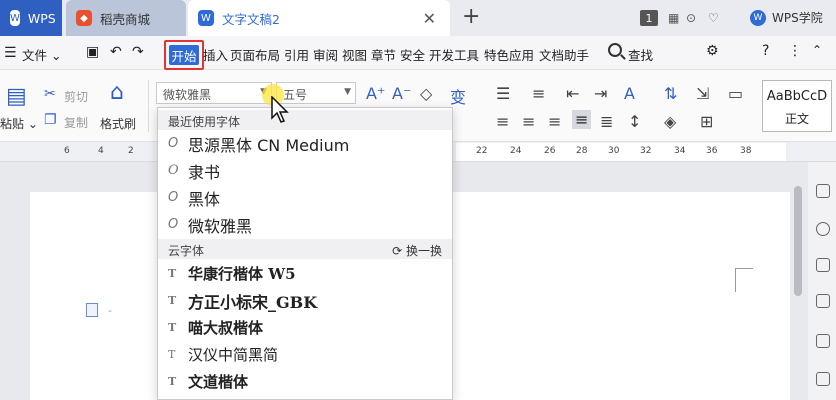 The width and height of the screenshot is (836, 400). Describe the element at coordinates (798, 241) in the screenshot. I see `vertical-scrollbar` at that location.